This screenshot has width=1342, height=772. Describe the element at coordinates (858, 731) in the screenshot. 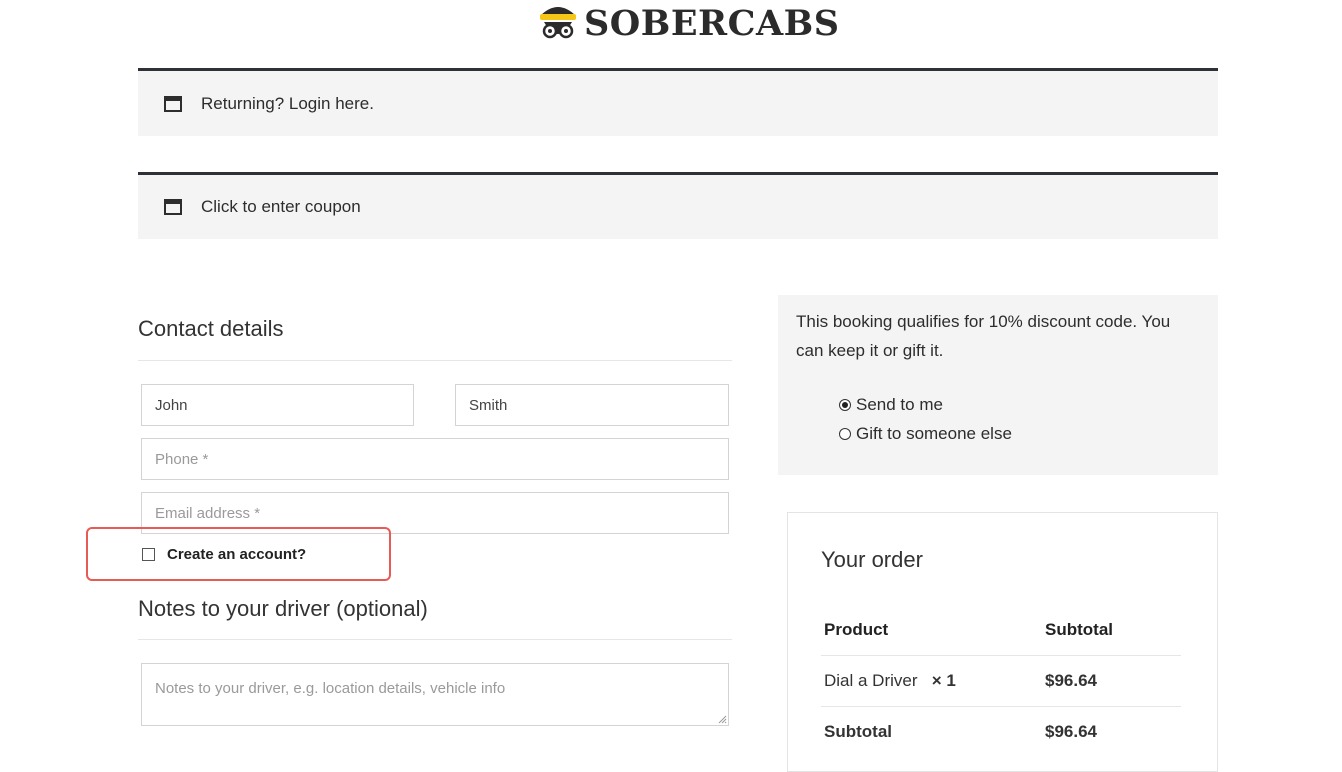

I see `subtotal-label: Subtotal` at that location.